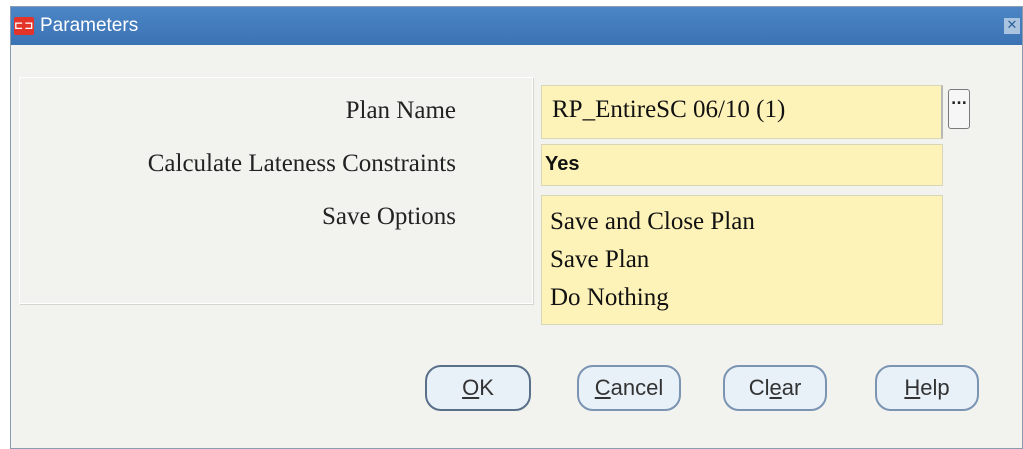  What do you see at coordinates (759, 387) in the screenshot?
I see `clear-label-start: Cl` at bounding box center [759, 387].